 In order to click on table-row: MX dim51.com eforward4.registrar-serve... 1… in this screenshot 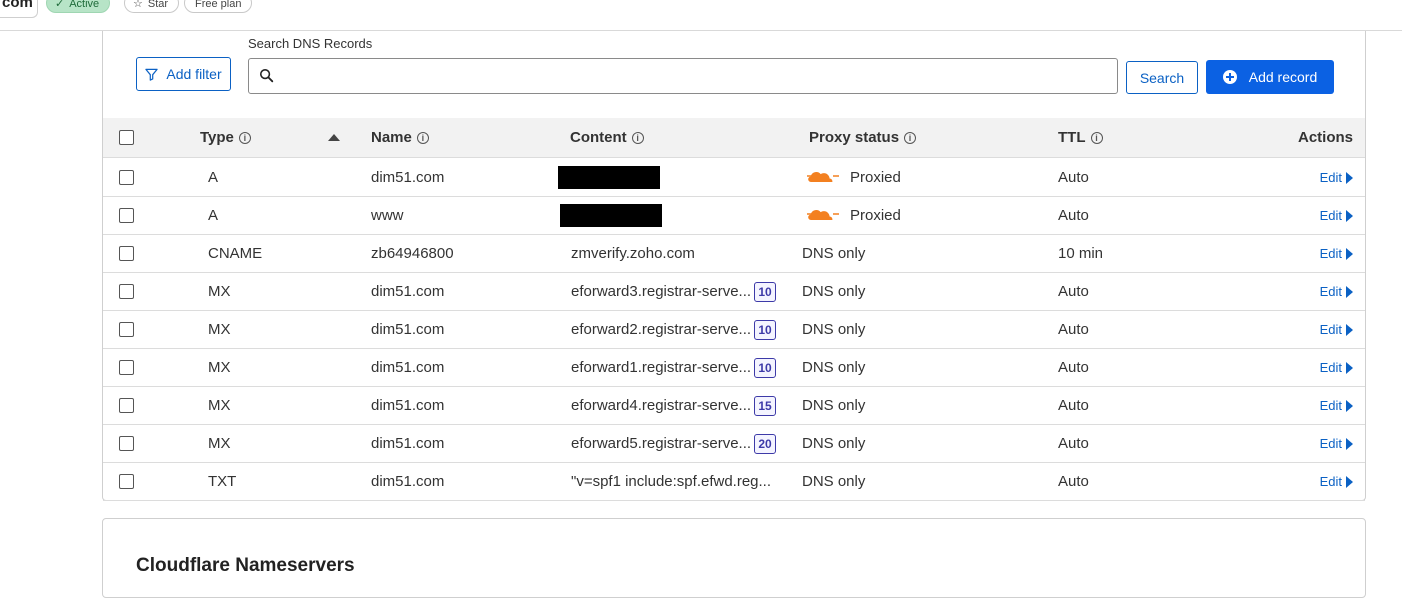, I will do `click(734, 406)`.